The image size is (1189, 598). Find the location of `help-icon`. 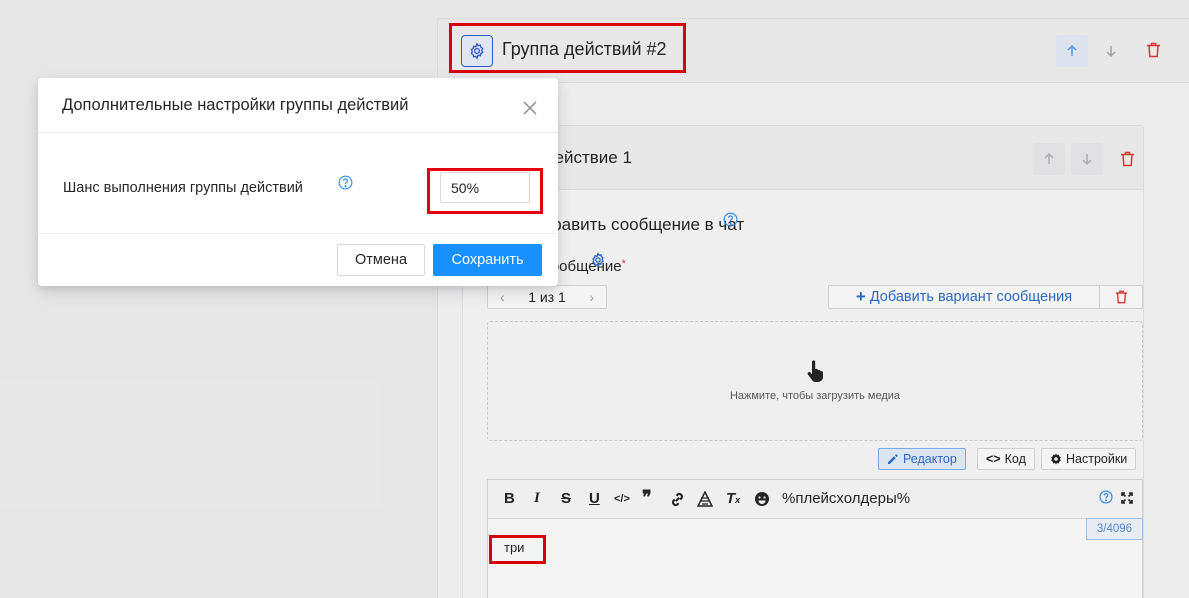

help-icon is located at coordinates (345, 182).